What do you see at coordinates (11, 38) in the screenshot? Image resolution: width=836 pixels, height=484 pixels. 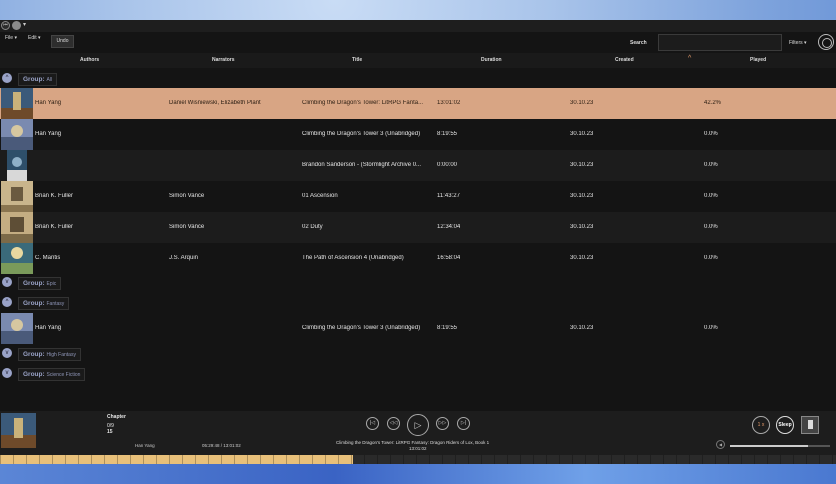 I see `menu-file: File ▾` at bounding box center [11, 38].